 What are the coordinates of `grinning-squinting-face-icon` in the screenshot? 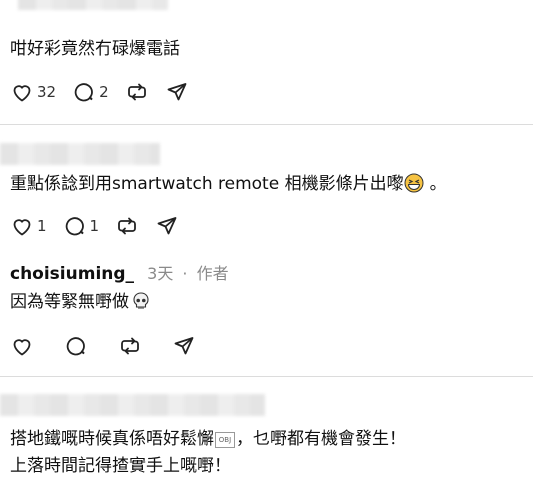 It's located at (414, 183).